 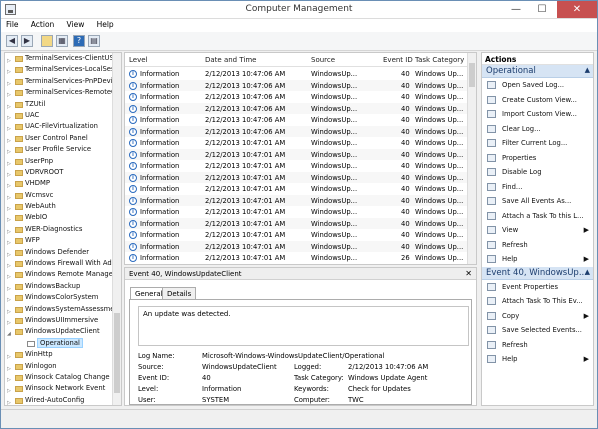 What do you see at coordinates (472, 75) in the screenshot?
I see `event-list-scrollbar-thumb` at bounding box center [472, 75].